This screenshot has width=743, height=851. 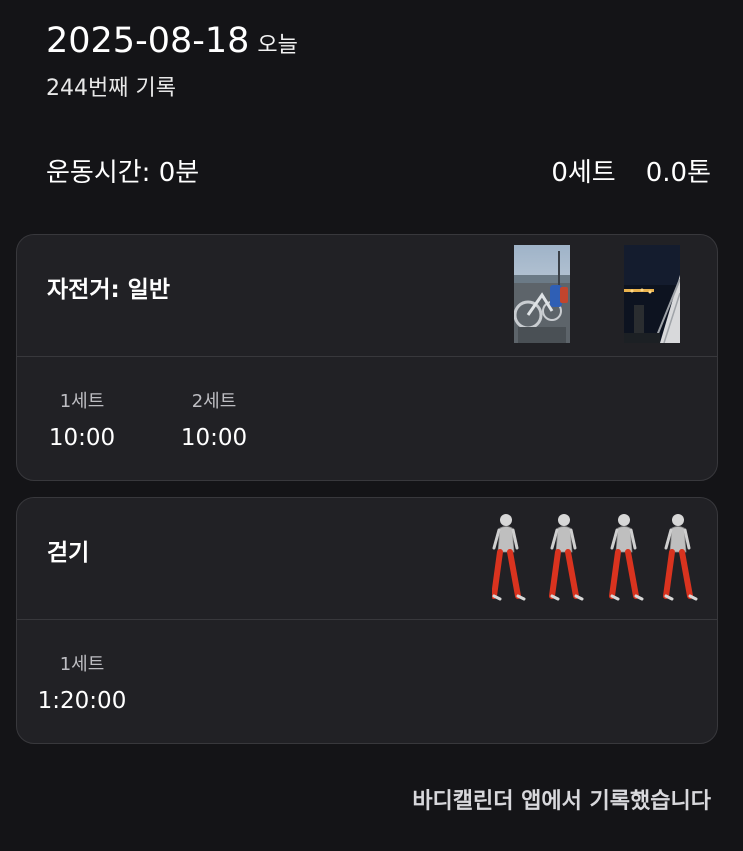 I want to click on today-label: 오늘, so click(x=277, y=45).